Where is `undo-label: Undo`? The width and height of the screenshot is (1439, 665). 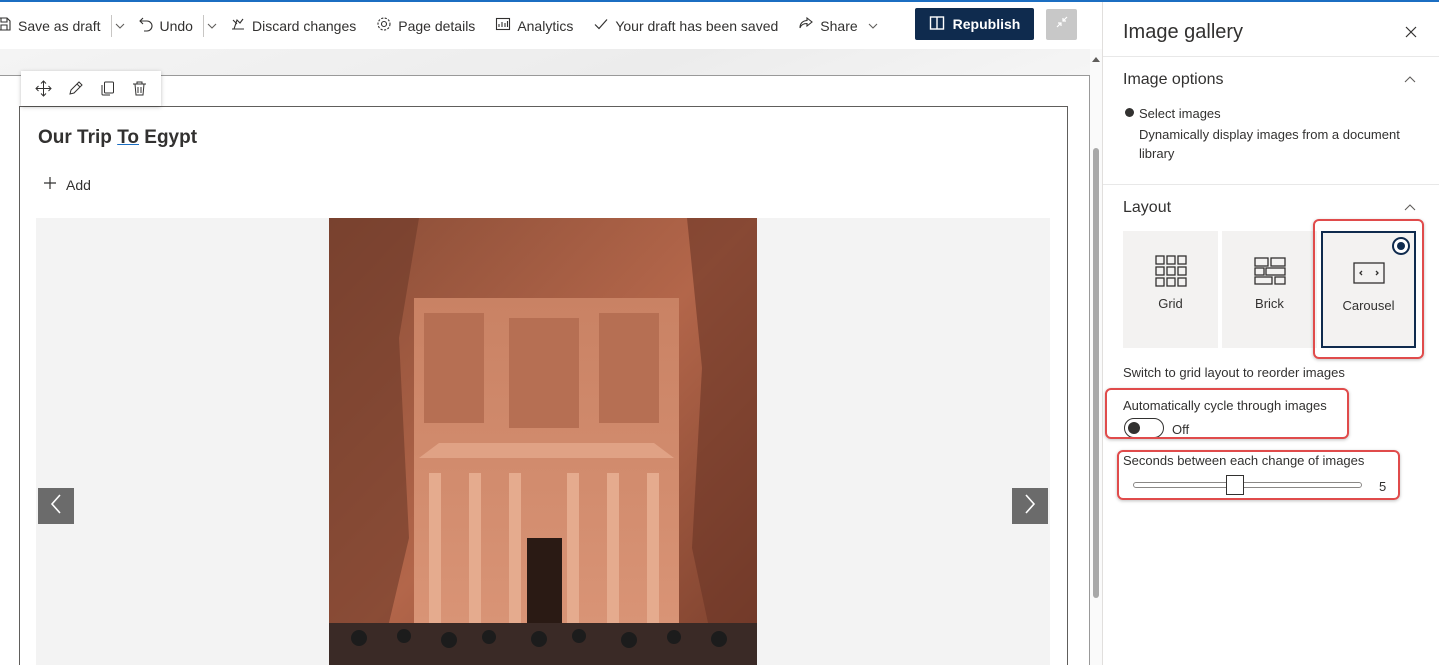 undo-label: Undo is located at coordinates (176, 25).